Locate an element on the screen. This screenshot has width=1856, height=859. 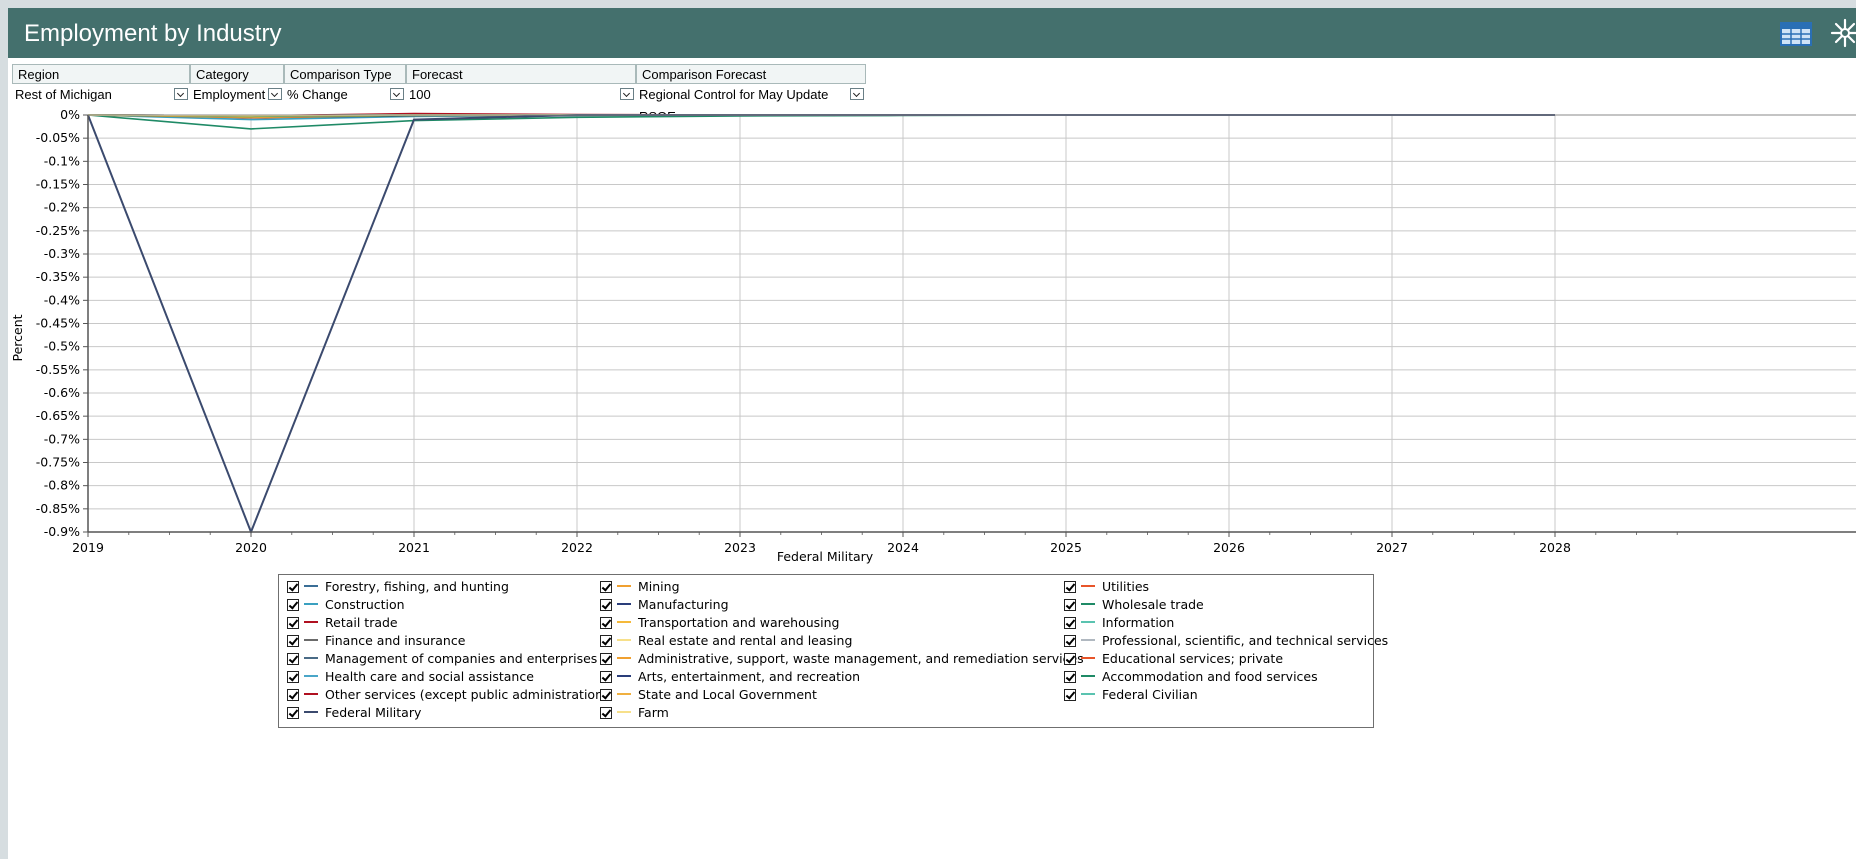
legend-item: Federal Military is located at coordinates (354, 713).